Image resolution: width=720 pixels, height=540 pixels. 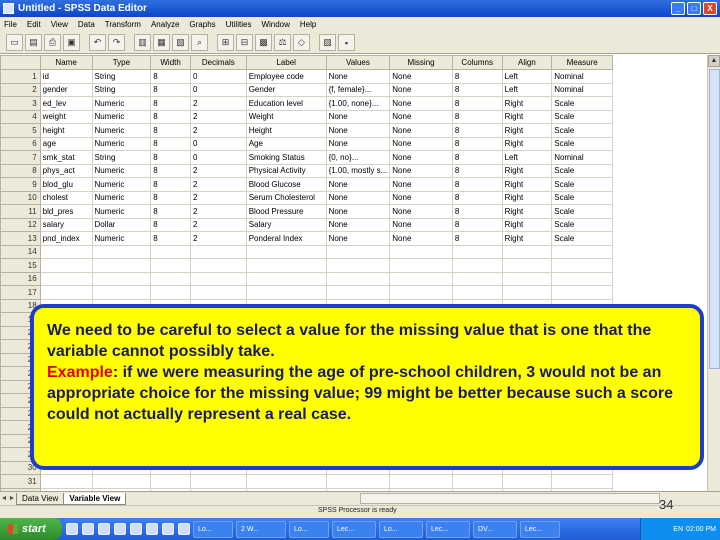 I want to click on tab-next-icon: ►, so click(x=12, y=498).